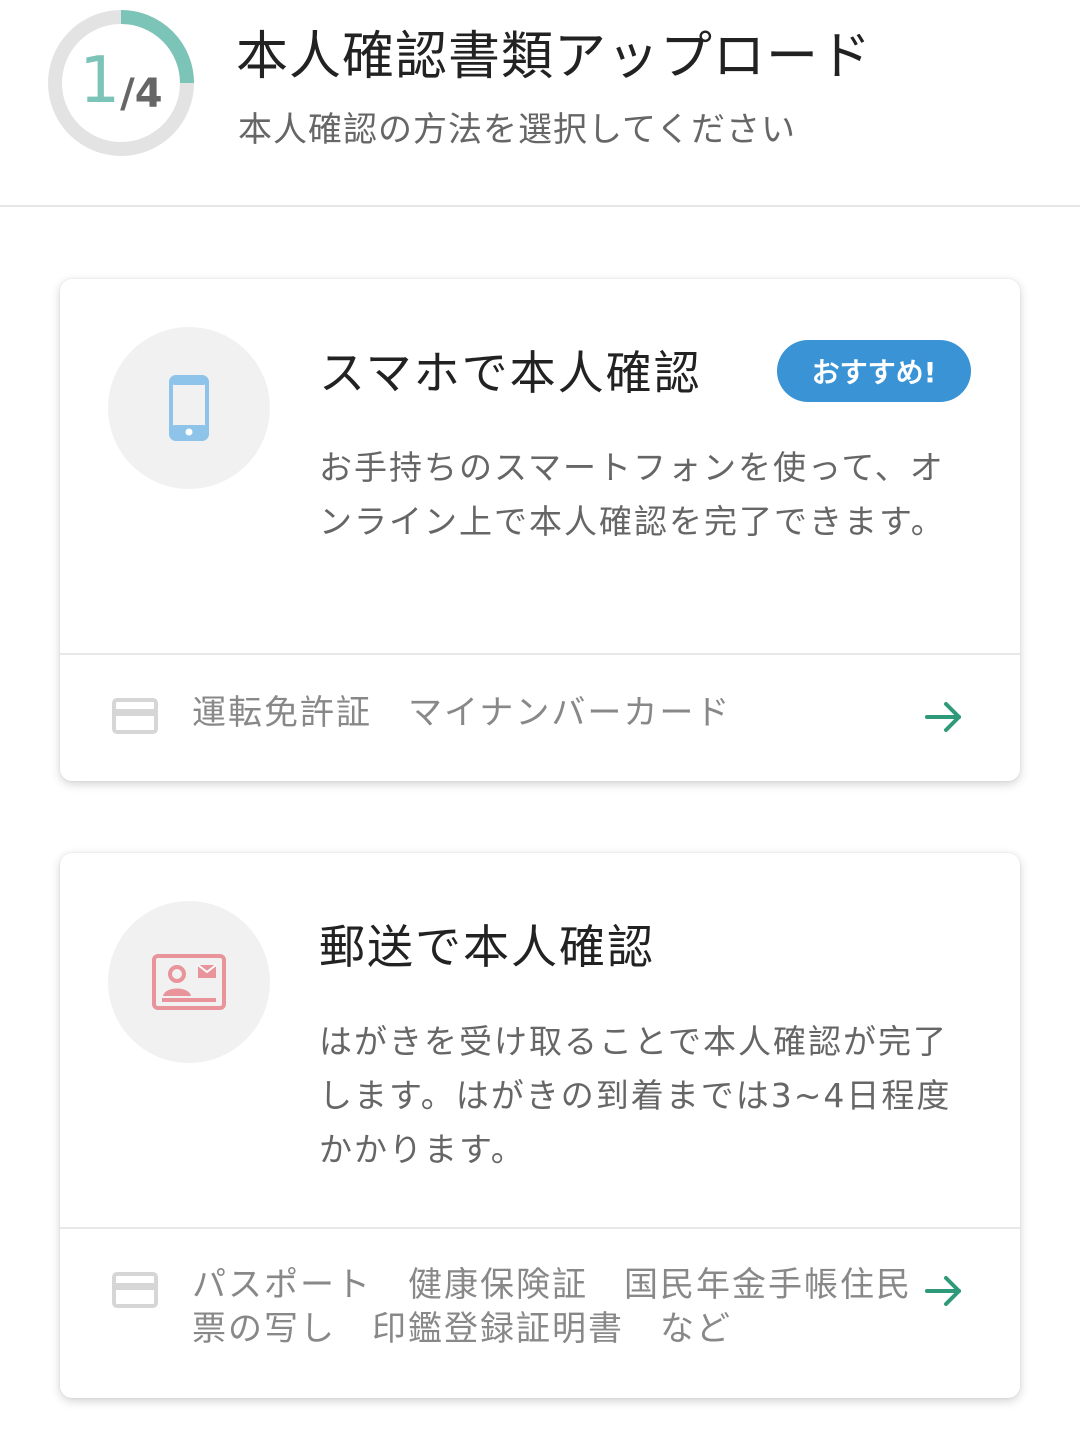  Describe the element at coordinates (874, 371) in the screenshot. I see `recommended-badge: おすすめ!` at that location.